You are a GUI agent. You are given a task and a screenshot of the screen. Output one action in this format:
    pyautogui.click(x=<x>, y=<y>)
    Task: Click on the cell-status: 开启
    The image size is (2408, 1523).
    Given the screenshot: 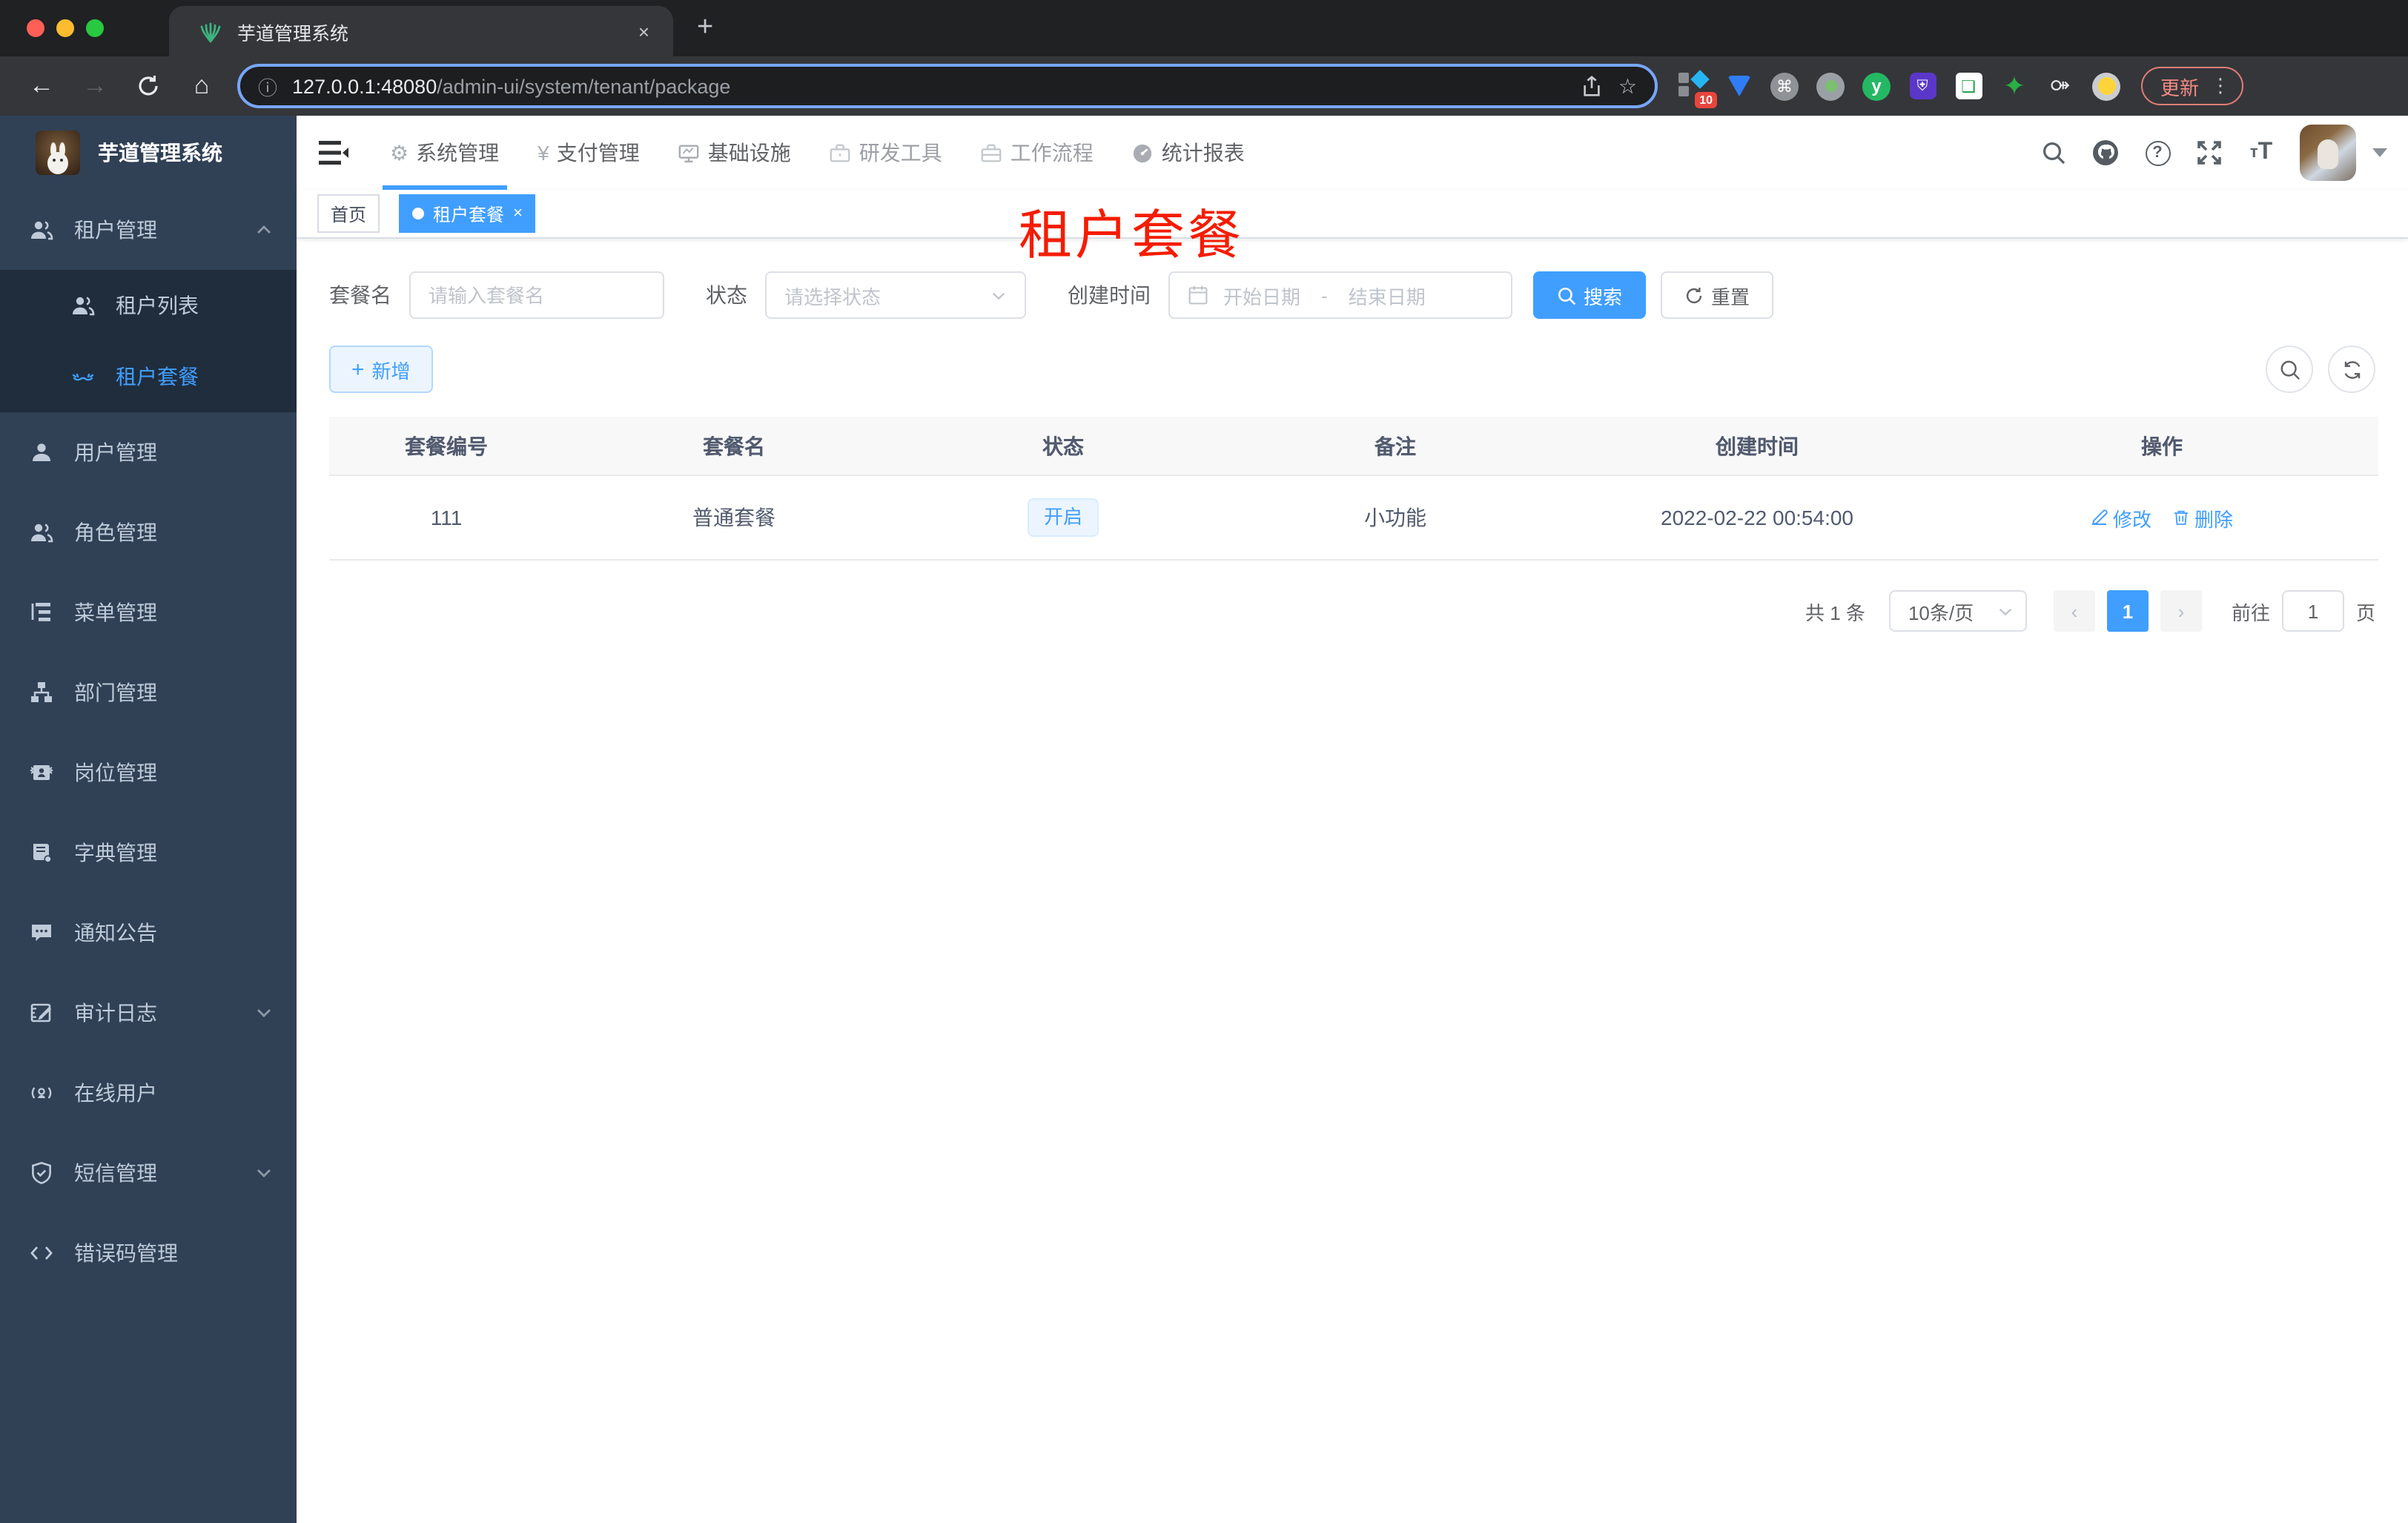 What is the action you would take?
    pyautogui.click(x=1063, y=518)
    